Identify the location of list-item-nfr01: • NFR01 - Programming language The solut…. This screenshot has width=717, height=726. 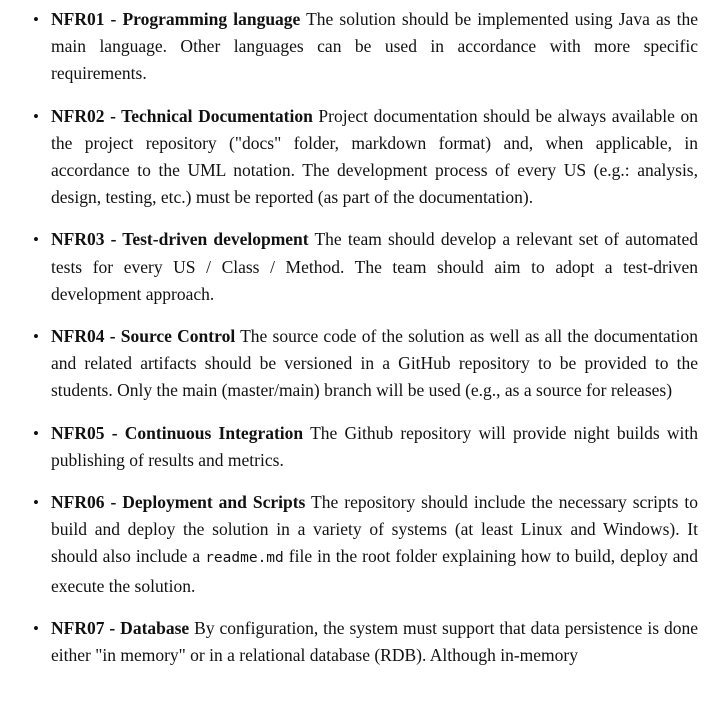
(361, 47).